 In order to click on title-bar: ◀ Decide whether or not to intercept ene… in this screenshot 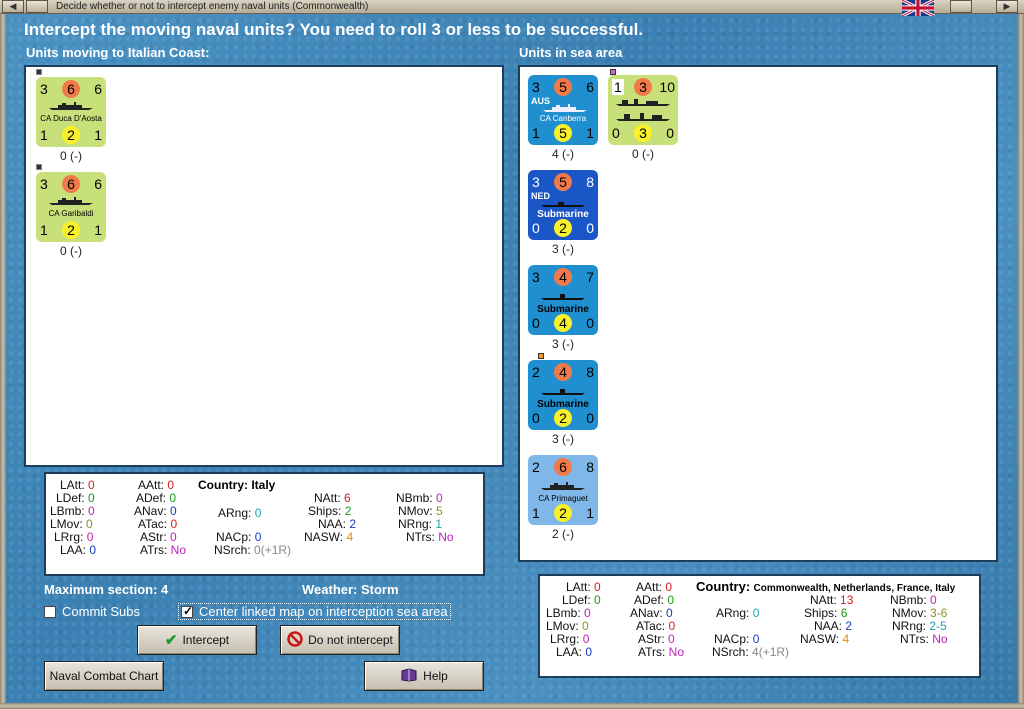, I will do `click(512, 8)`.